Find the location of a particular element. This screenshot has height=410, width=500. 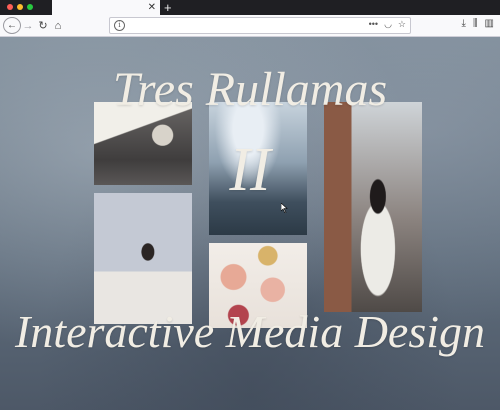

back-arrow-icon: ← is located at coordinates (12, 25).